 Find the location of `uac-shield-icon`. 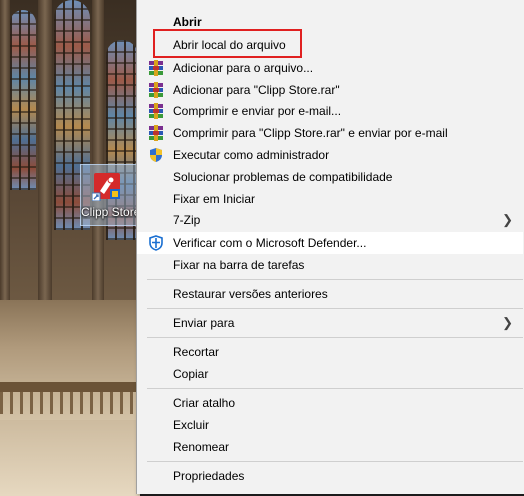

uac-shield-icon is located at coordinates (156, 155).